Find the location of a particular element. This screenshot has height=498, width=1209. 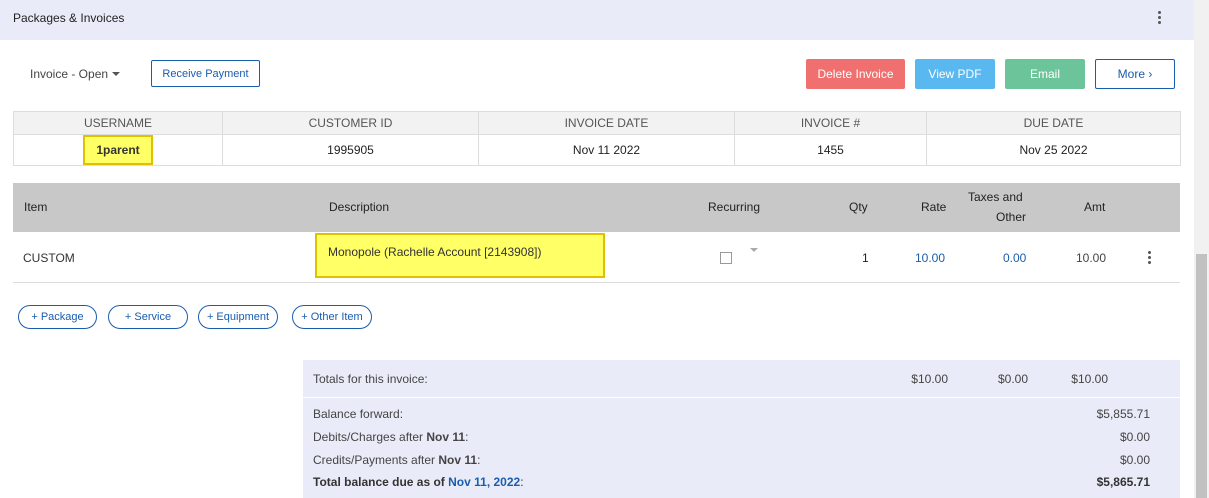

add-other-item-button: + Other Item is located at coordinates (332, 317).